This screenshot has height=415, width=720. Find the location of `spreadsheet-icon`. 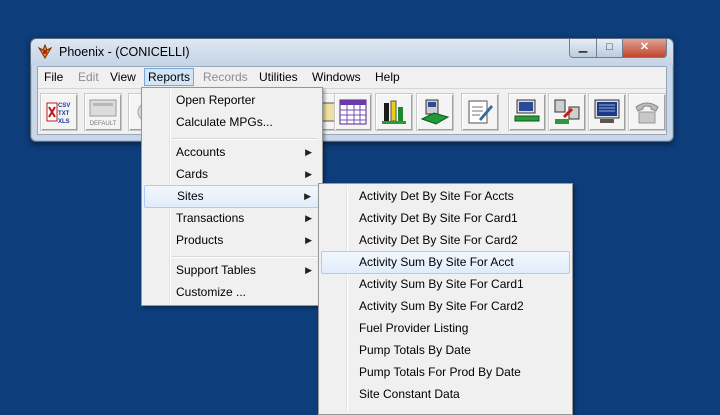

spreadsheet-icon is located at coordinates (353, 112).